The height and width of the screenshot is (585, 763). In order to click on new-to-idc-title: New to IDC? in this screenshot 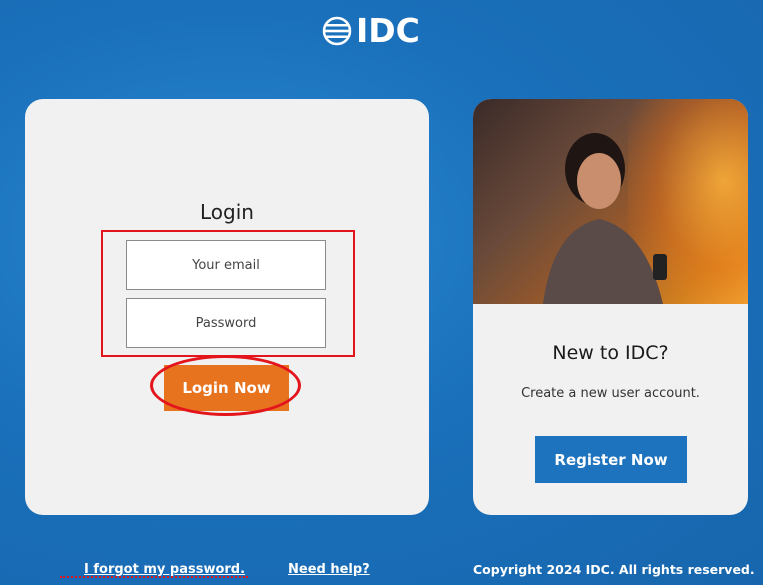, I will do `click(610, 353)`.